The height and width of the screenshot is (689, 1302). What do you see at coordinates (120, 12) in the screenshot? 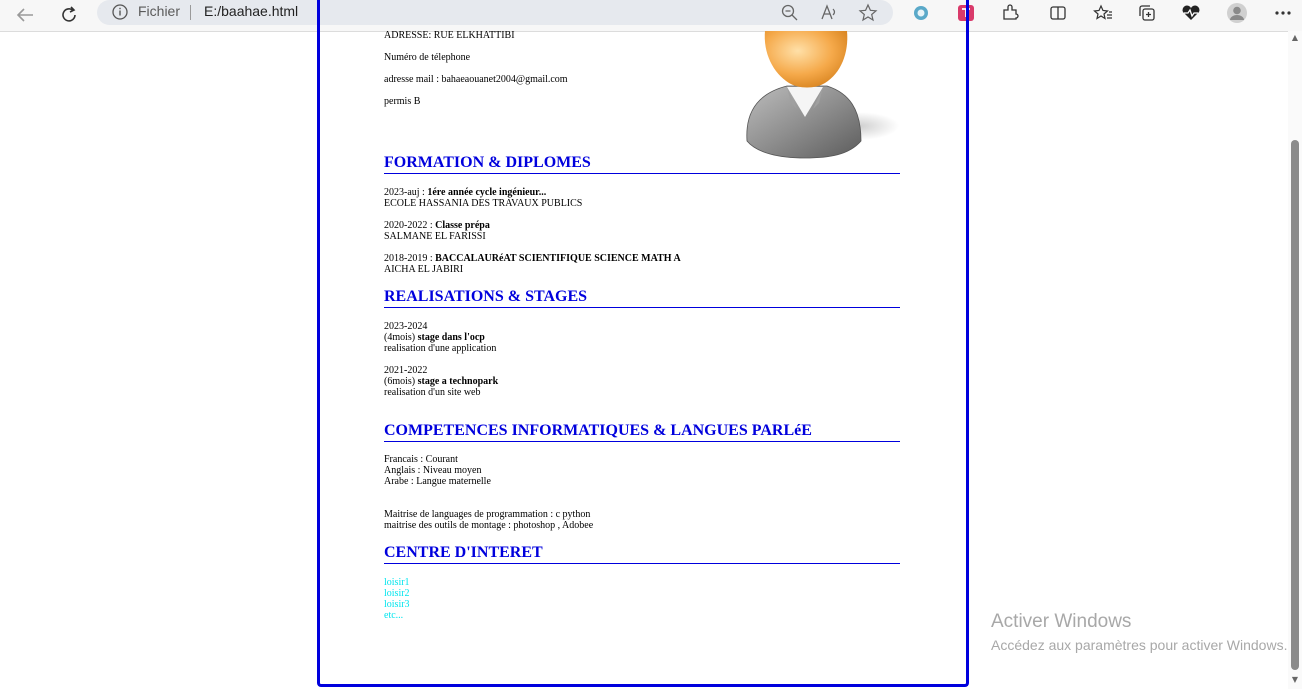
I see `info-icon` at bounding box center [120, 12].